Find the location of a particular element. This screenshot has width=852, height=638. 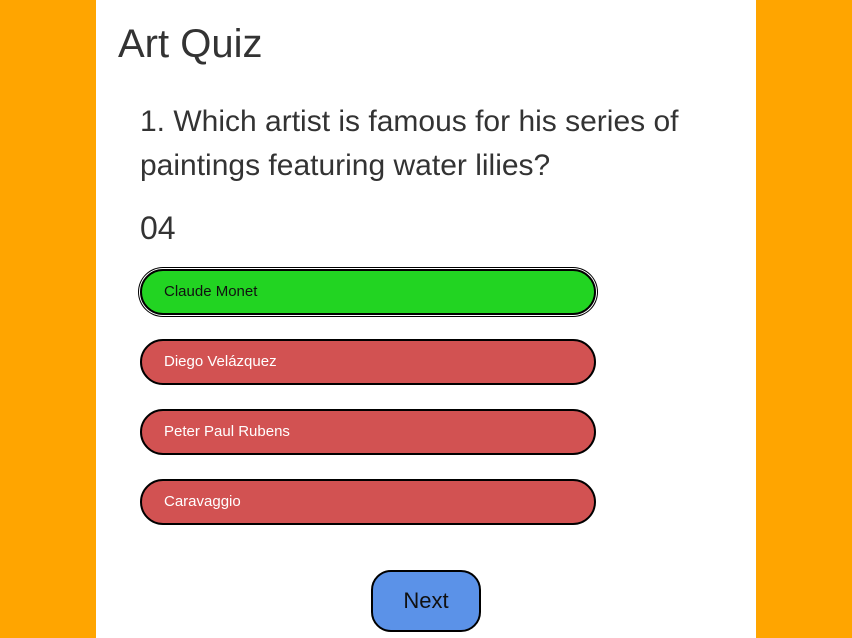

answer-button-peter-paul-rubens: Peter Paul Rubens is located at coordinates (368, 432).